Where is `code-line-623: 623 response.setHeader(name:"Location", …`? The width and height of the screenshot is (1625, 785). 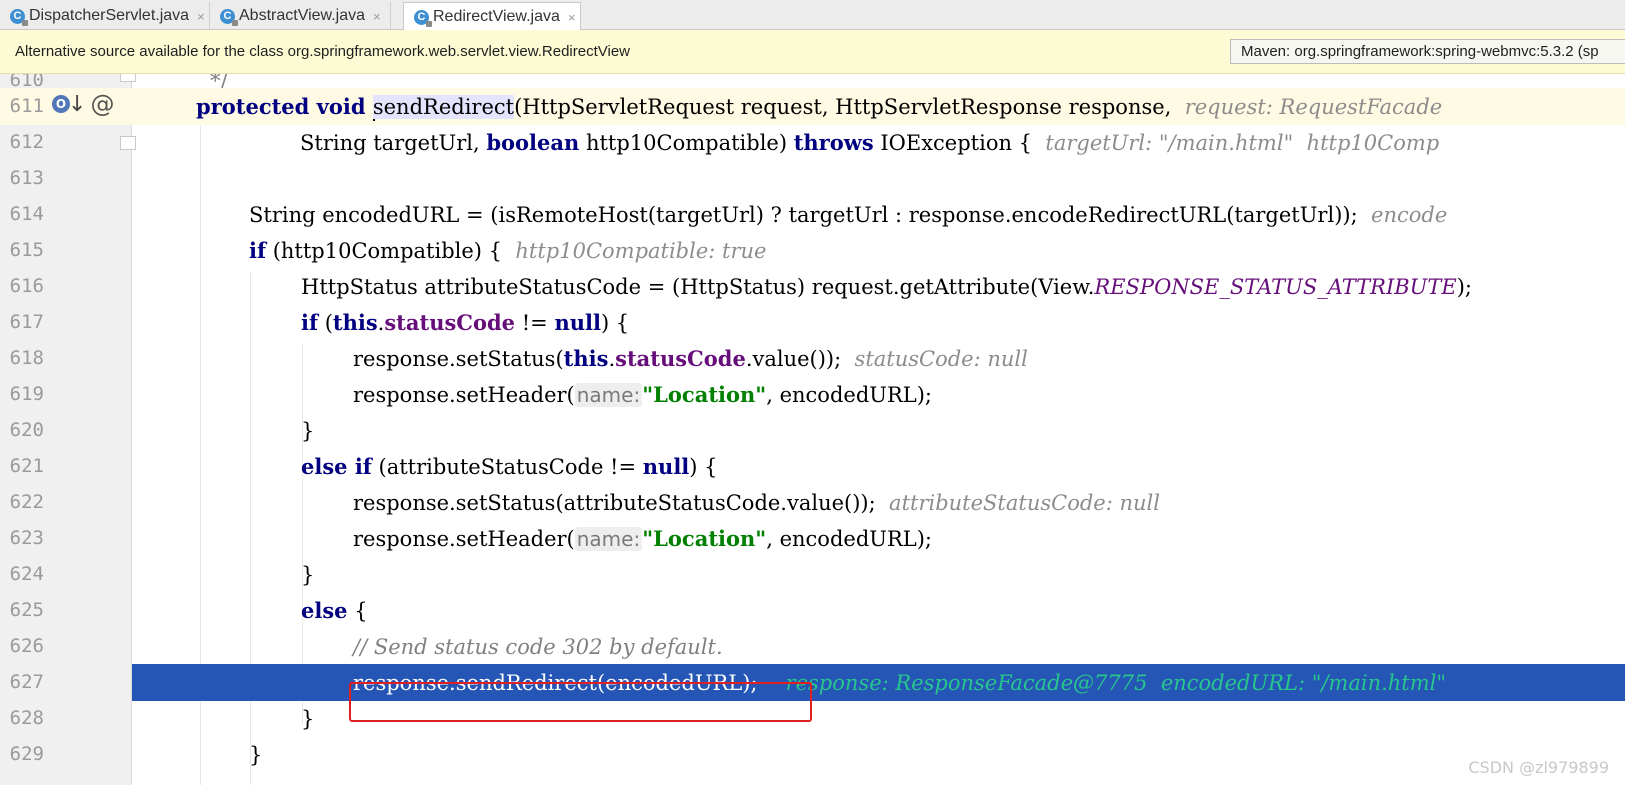 code-line-623: 623 response.setHeader(name:"Location", … is located at coordinates (812, 538).